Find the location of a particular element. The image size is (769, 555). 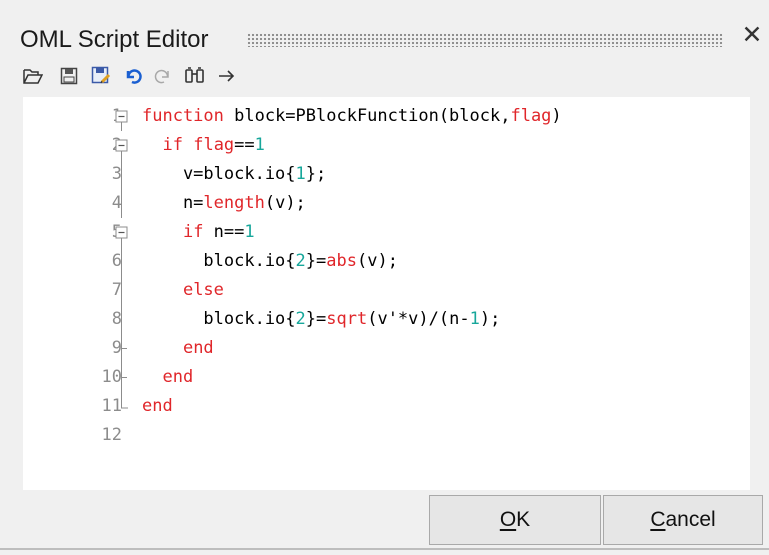

code-line: 3 v=block.io{1}; is located at coordinates (386, 174).